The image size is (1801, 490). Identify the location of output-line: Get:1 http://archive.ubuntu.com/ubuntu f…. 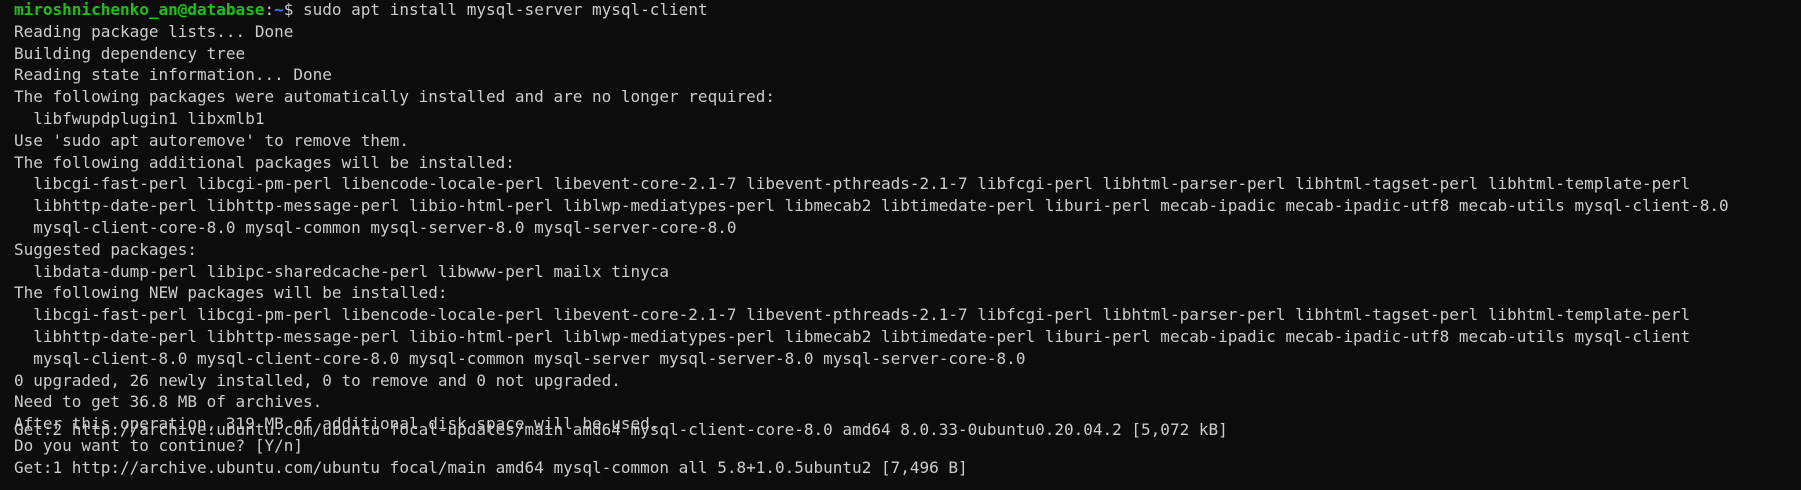
(491, 467).